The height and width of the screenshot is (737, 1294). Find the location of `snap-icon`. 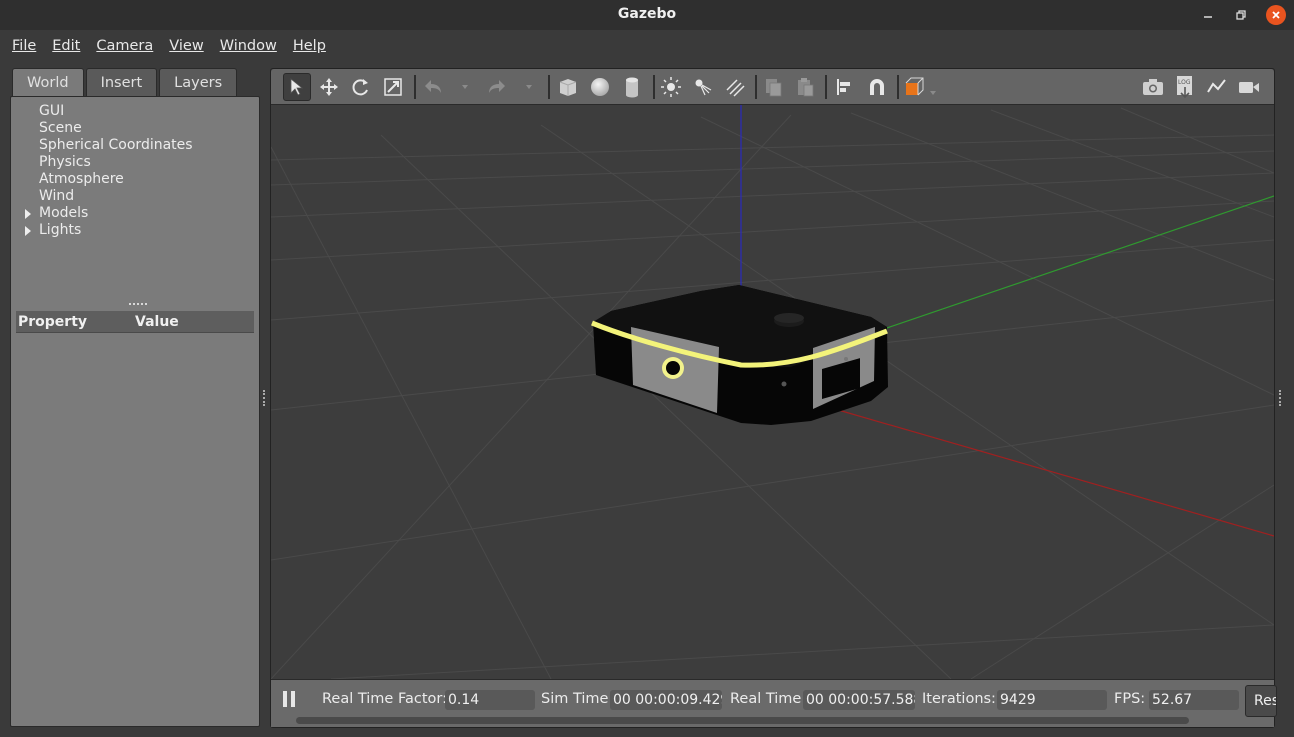

snap-icon is located at coordinates (877, 87).